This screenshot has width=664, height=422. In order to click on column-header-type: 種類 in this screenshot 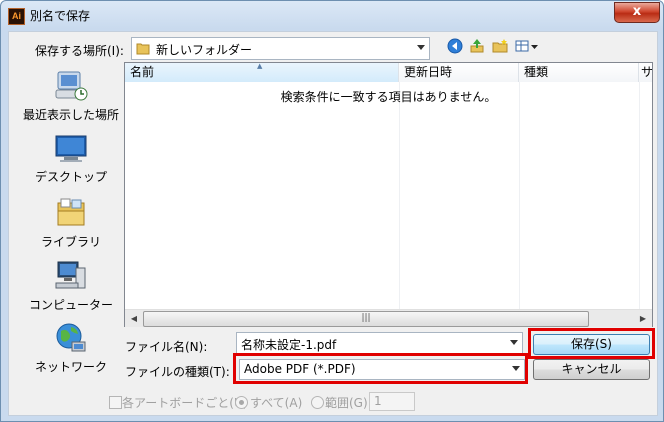, I will do `click(579, 72)`.